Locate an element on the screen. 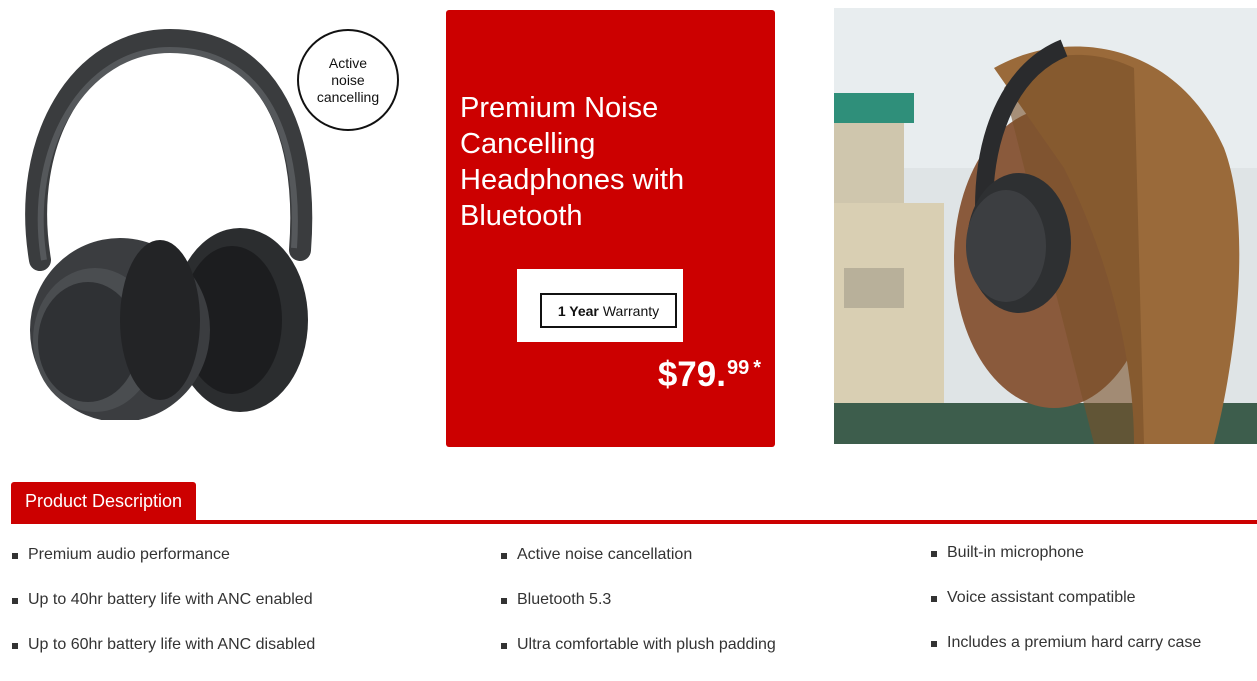 Image resolution: width=1257 pixels, height=681 pixels. feature-item: Bluetooth 5.3 is located at coordinates (638, 613).